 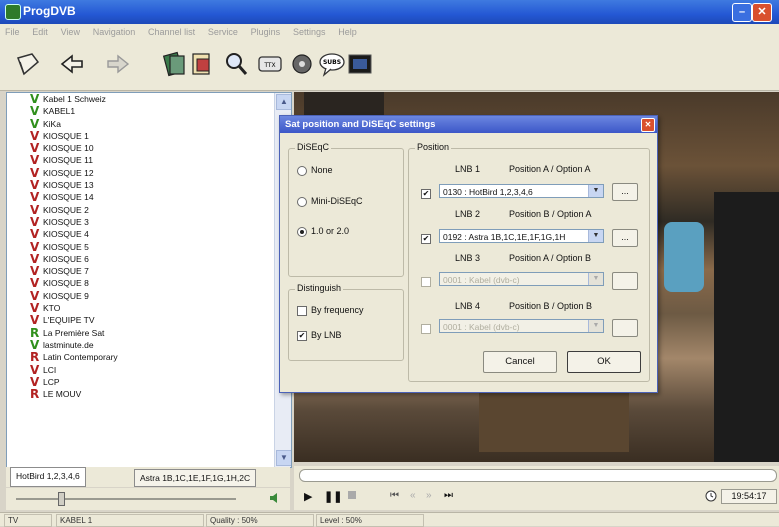 I want to click on lnb4-checkbox, so click(x=426, y=329).